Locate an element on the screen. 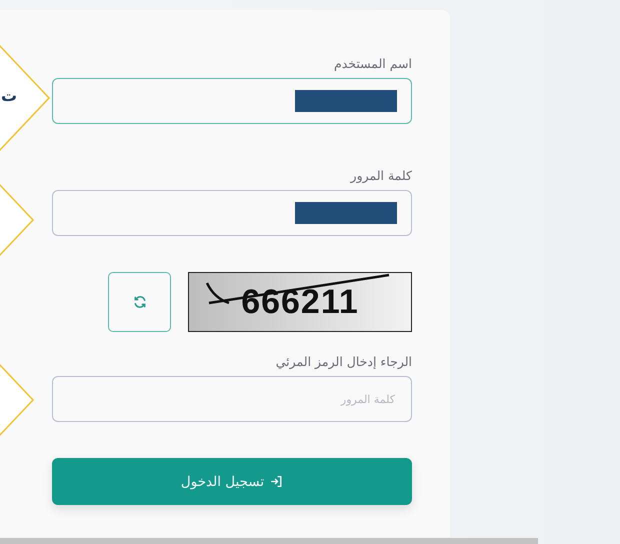 Image resolution: width=620 pixels, height=544 pixels. side-text: ت is located at coordinates (9, 95).